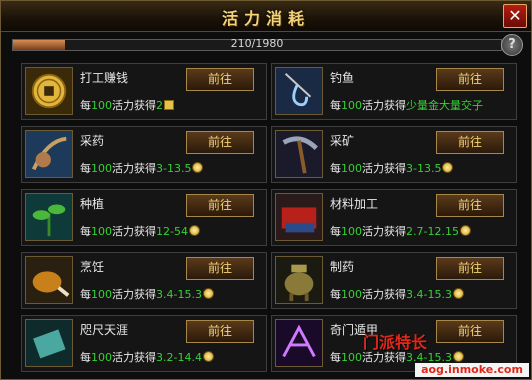 Image resolution: width=532 pixels, height=380 pixels. I want to click on cloth-bundle-icon, so click(299, 217).